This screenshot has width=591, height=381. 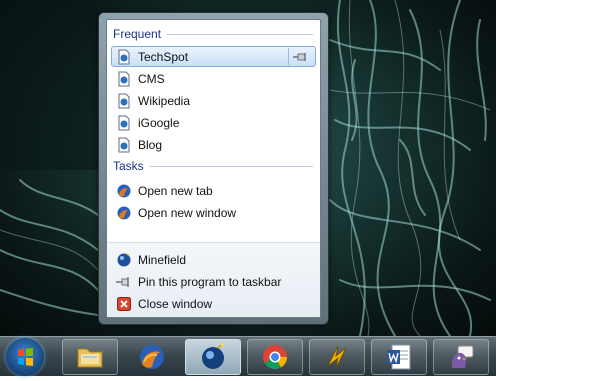 I want to click on close-icon, so click(x=124, y=303).